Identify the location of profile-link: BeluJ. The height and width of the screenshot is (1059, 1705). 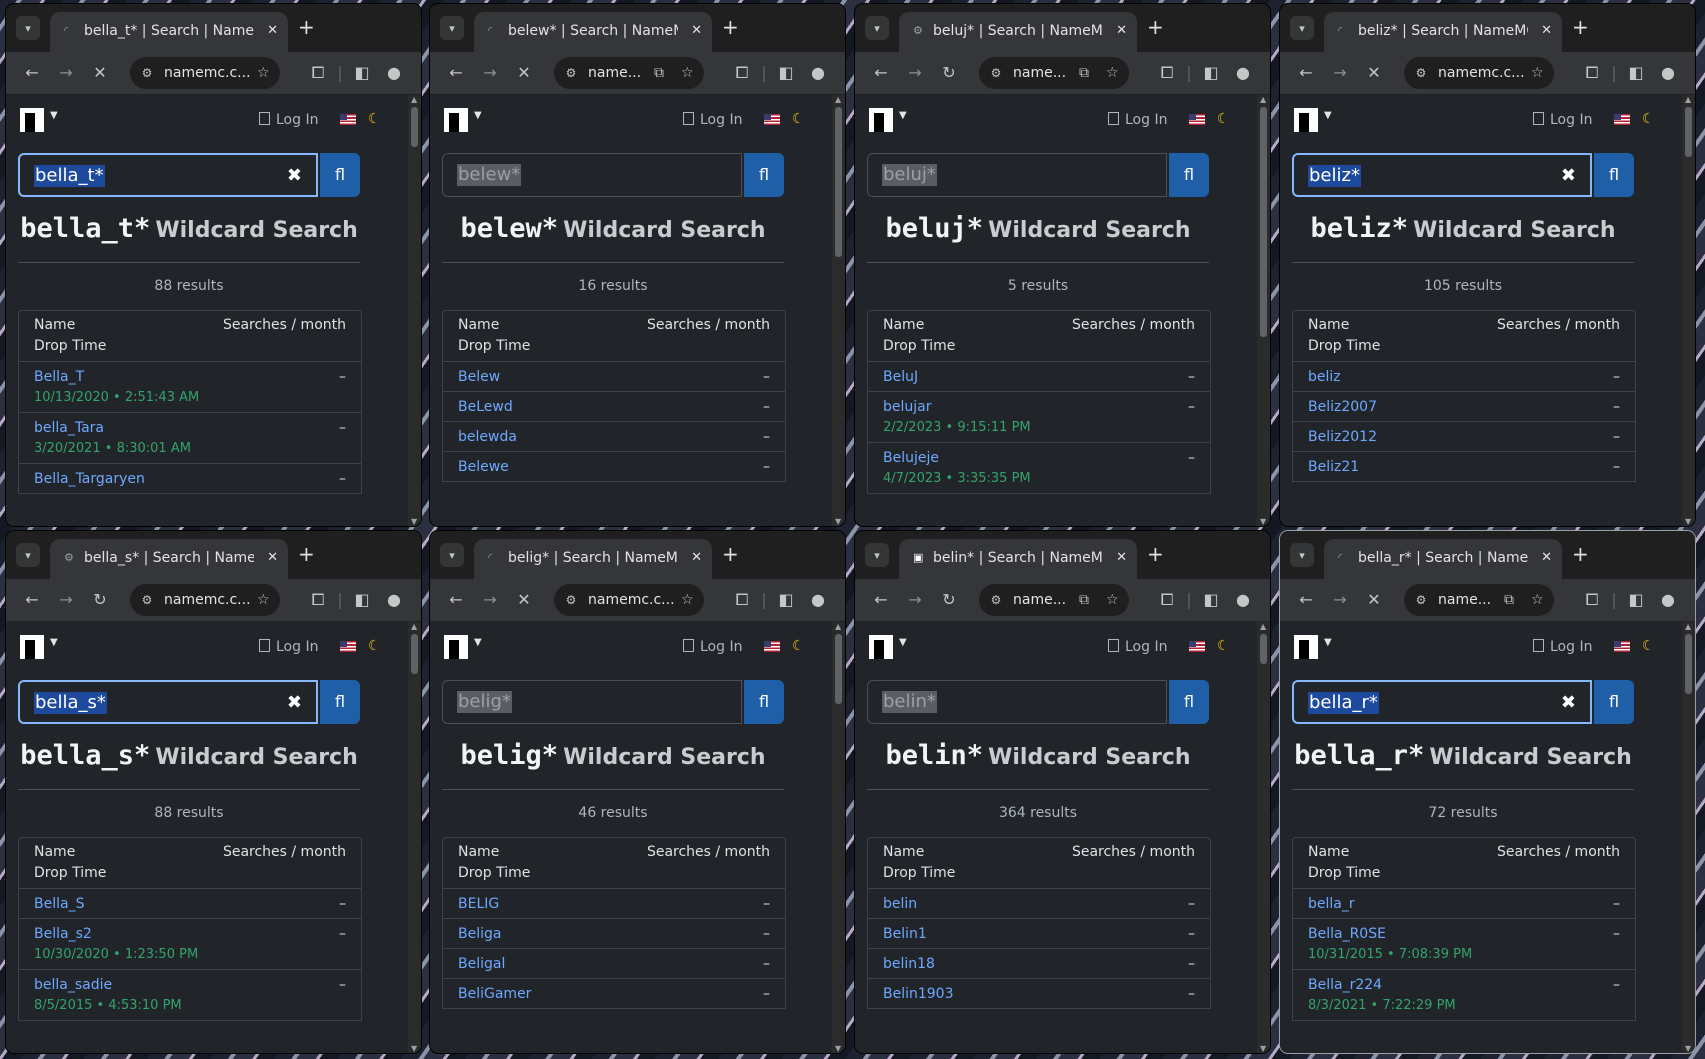
(900, 377).